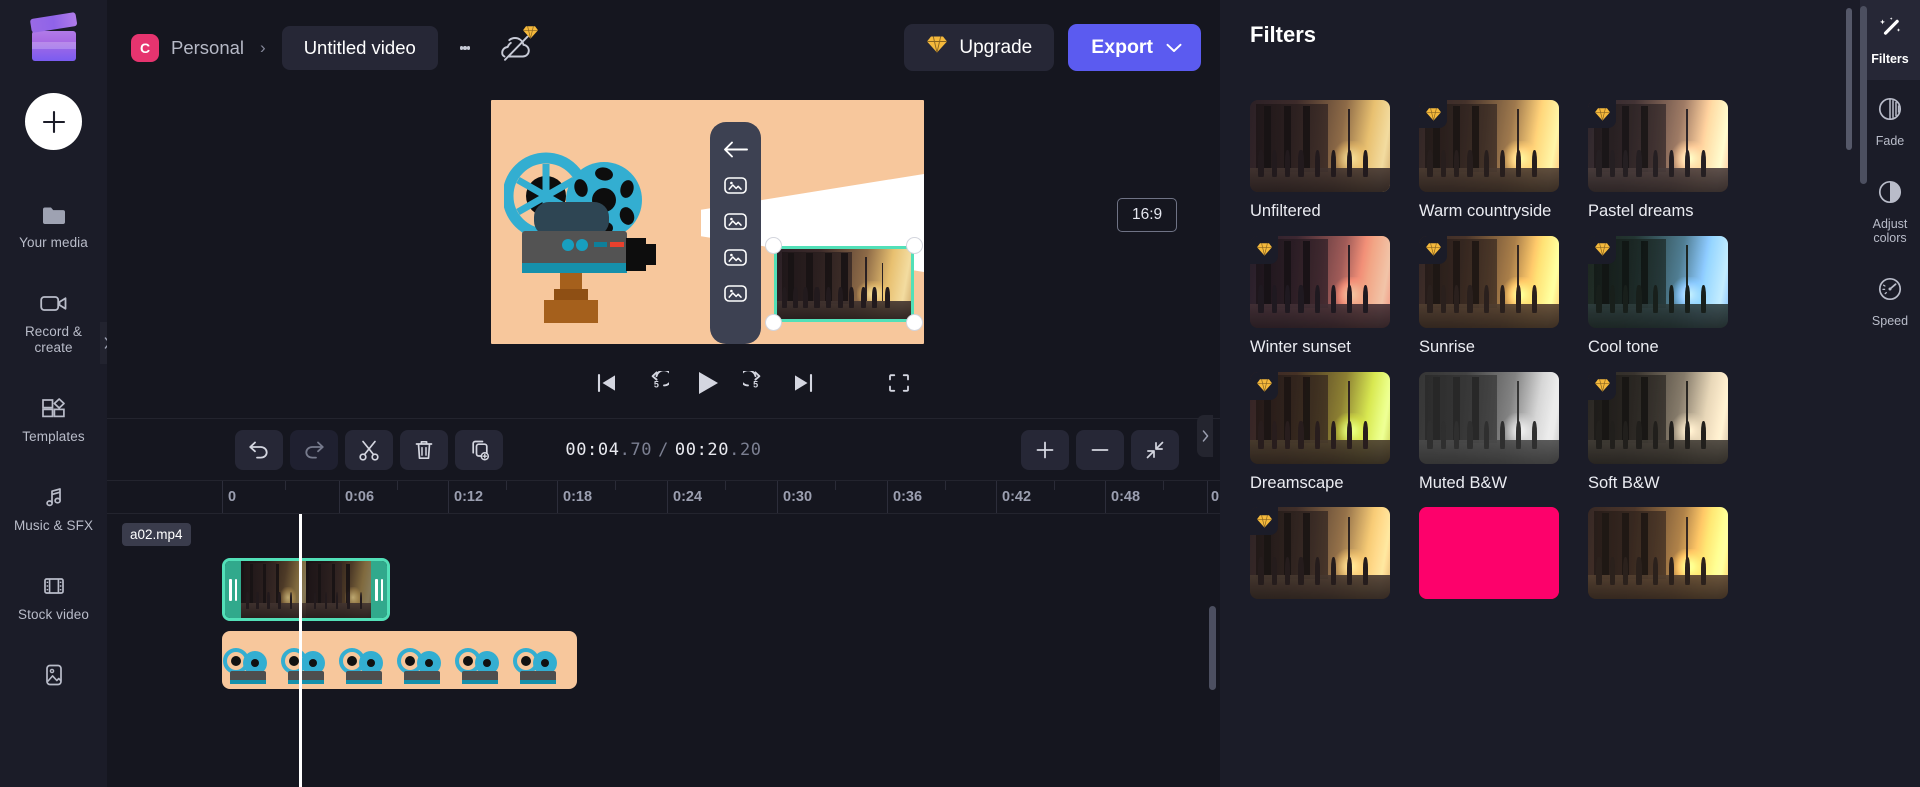 This screenshot has width=1920, height=787. I want to click on projector-illustration, so click(580, 237).